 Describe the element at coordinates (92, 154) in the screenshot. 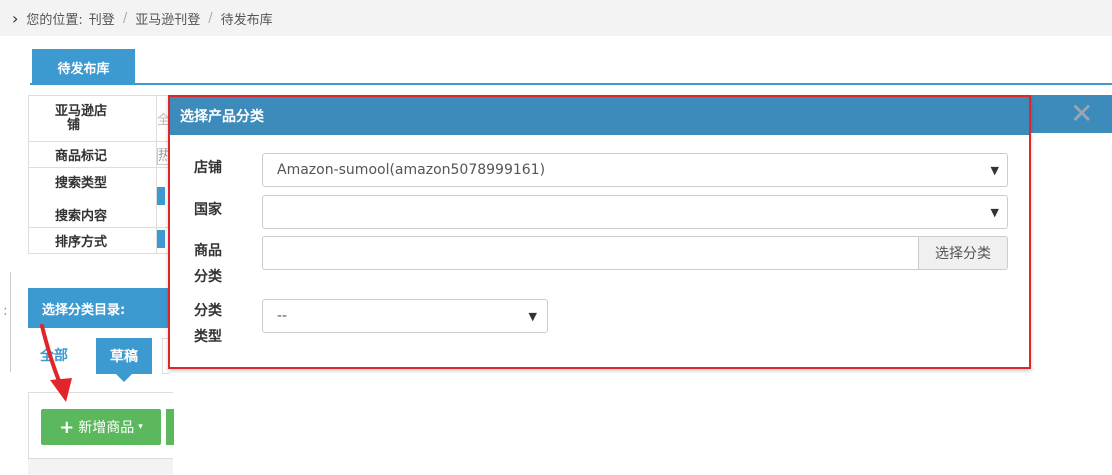

I see `filter-label-tag: 商品标记` at that location.